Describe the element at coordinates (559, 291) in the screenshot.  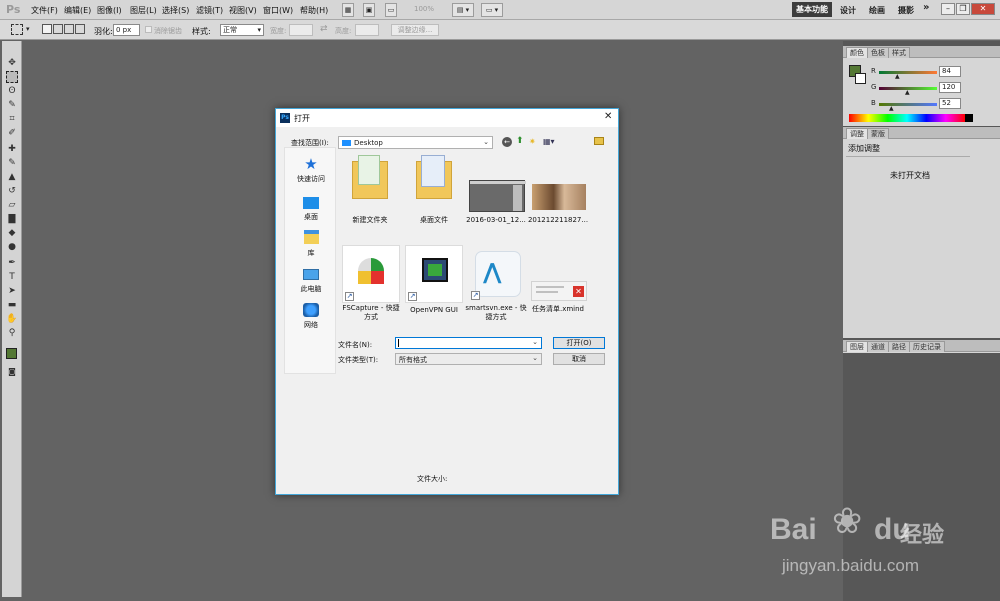
I see `xmind-thumbnail: ✕` at that location.